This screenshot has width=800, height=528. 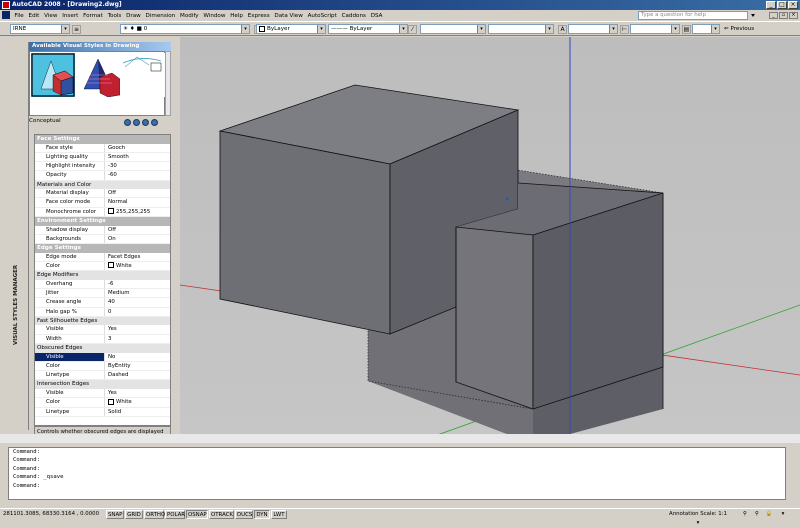 I want to click on export-style-icon, so click(x=145, y=122).